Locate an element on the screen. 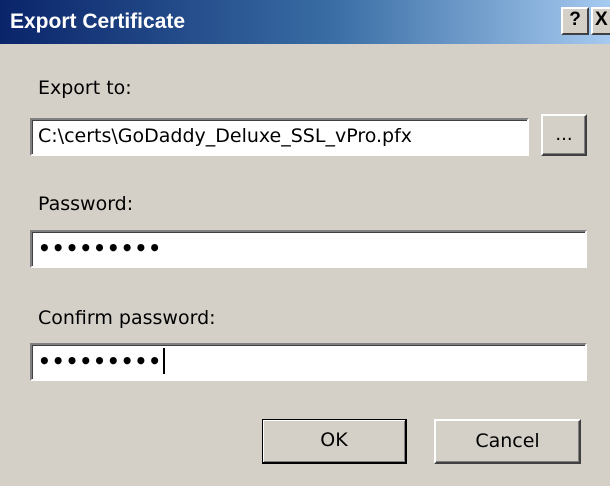  export-to-label: Export to: is located at coordinates (85, 88).